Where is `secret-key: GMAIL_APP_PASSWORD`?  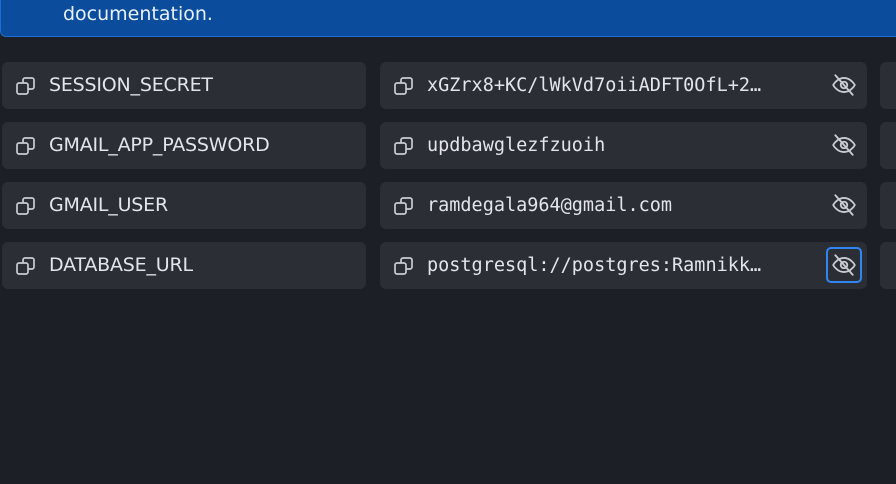
secret-key: GMAIL_APP_PASSWORD is located at coordinates (159, 145).